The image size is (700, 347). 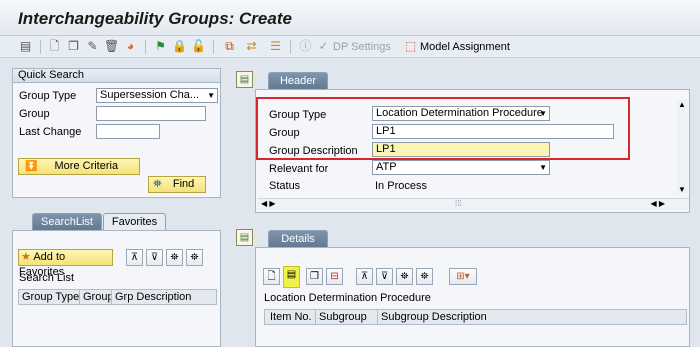 What do you see at coordinates (164, 297) in the screenshot?
I see `column-header-grp-description: Grp Description` at bounding box center [164, 297].